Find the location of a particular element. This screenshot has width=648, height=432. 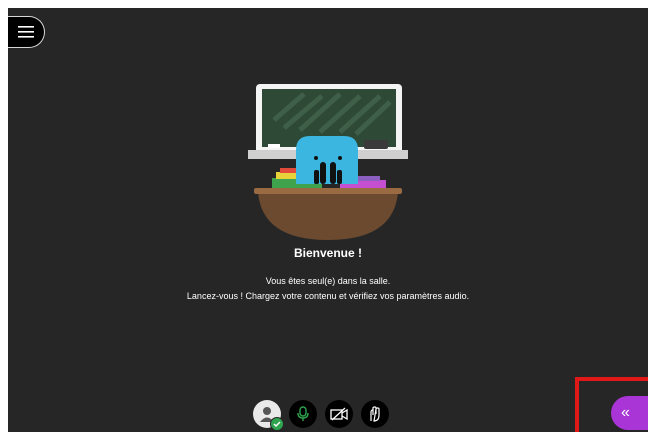

microphone-icon is located at coordinates (303, 413).